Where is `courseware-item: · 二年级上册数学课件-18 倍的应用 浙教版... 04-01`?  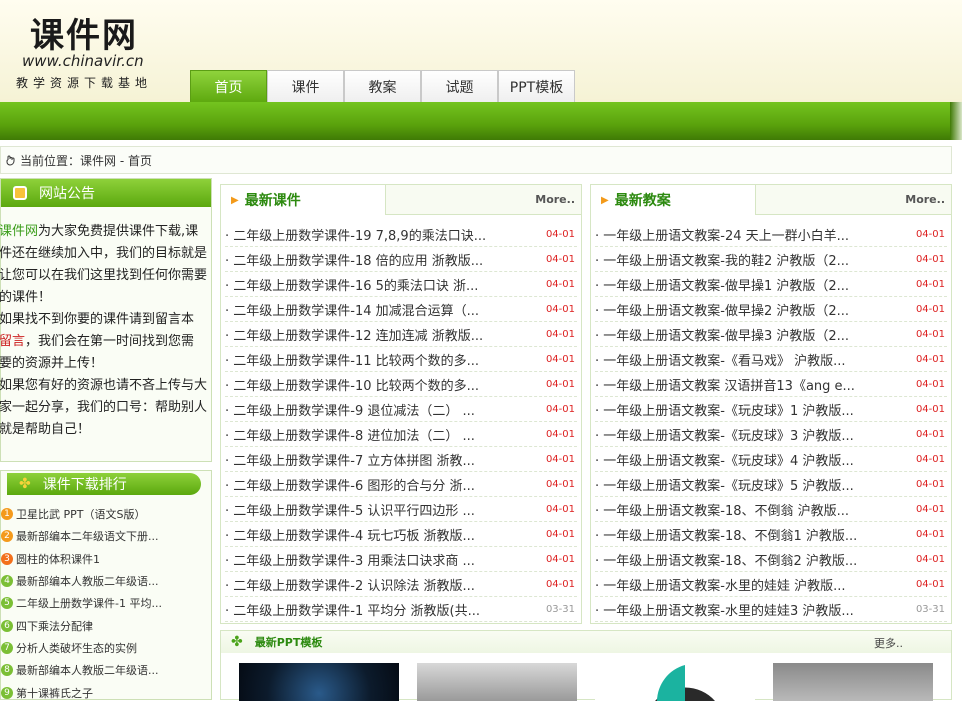
courseware-item: · 二年级上册数学课件-18 倍的应用 浙教版... 04-01 is located at coordinates (401, 259).